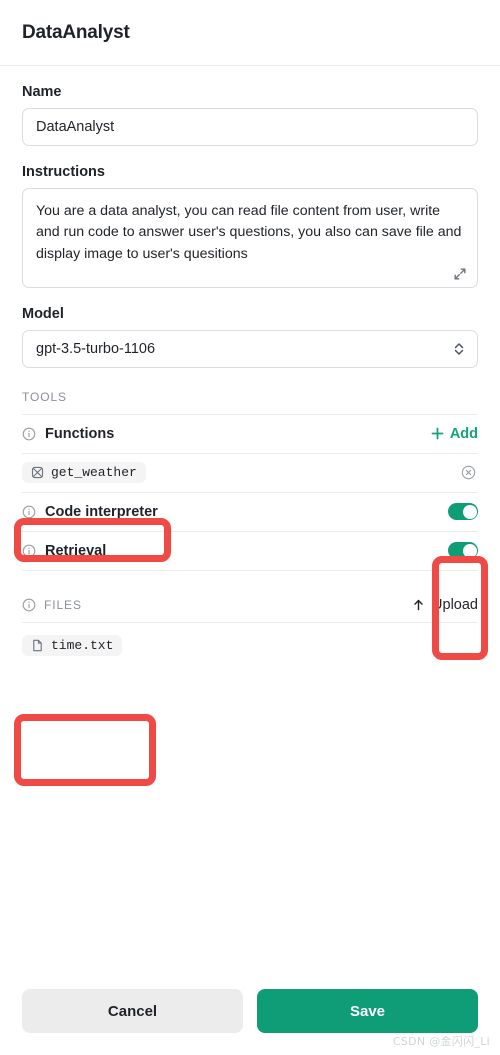 Image resolution: width=500 pixels, height=1055 pixels. What do you see at coordinates (367, 1011) in the screenshot?
I see `save-button: Save` at bounding box center [367, 1011].